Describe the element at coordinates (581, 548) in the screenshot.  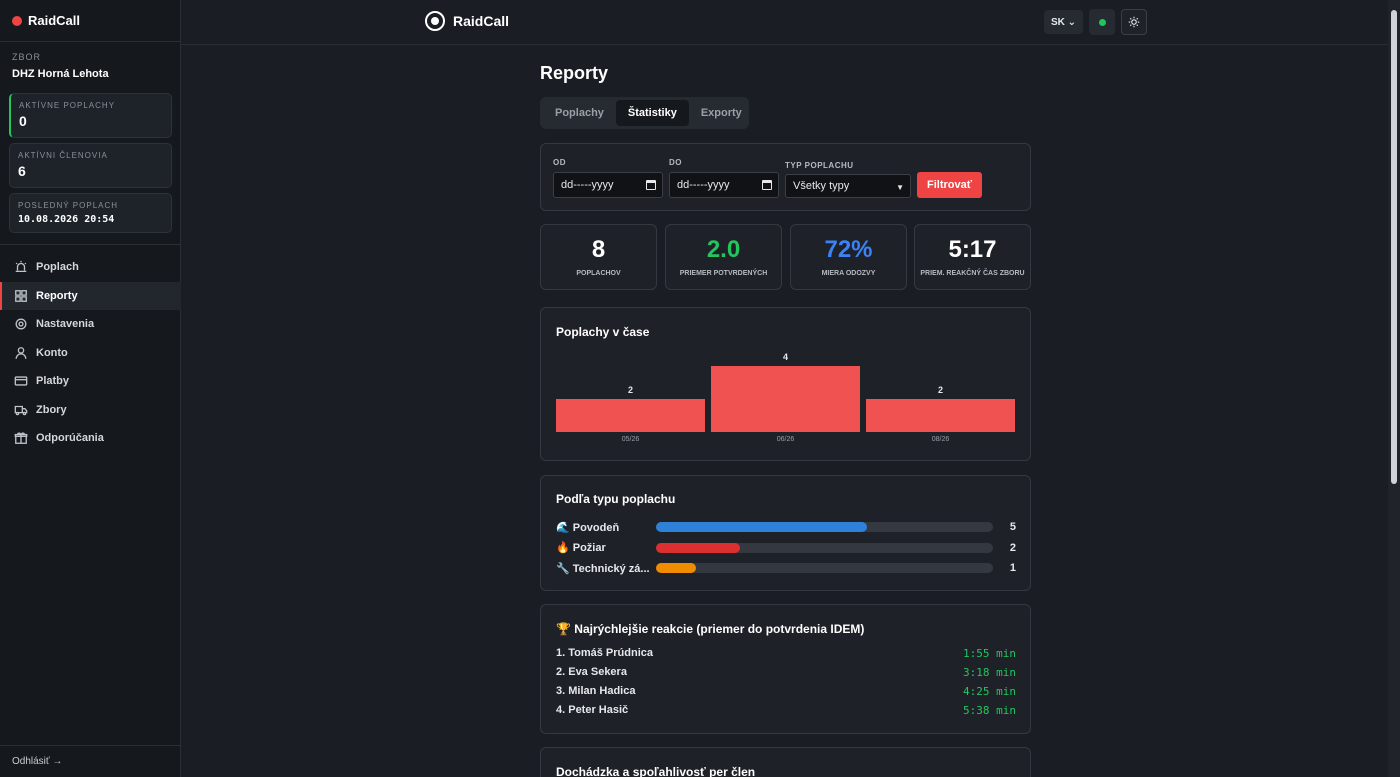
I see `type-label: 🔥 Požiar` at that location.